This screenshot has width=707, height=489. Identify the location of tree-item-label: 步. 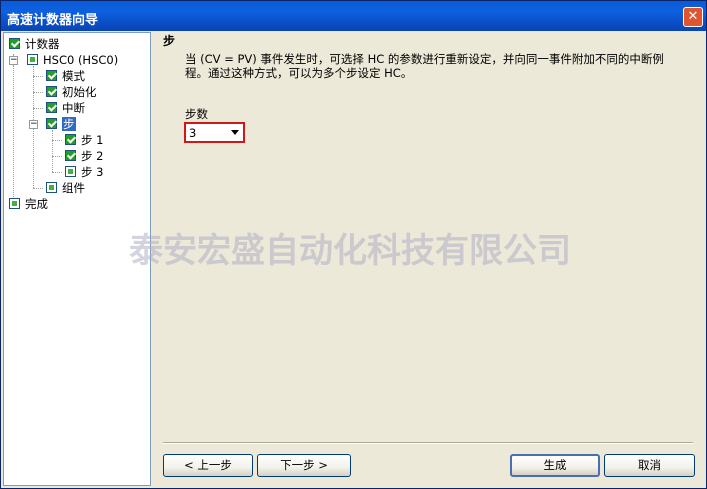
(69, 124).